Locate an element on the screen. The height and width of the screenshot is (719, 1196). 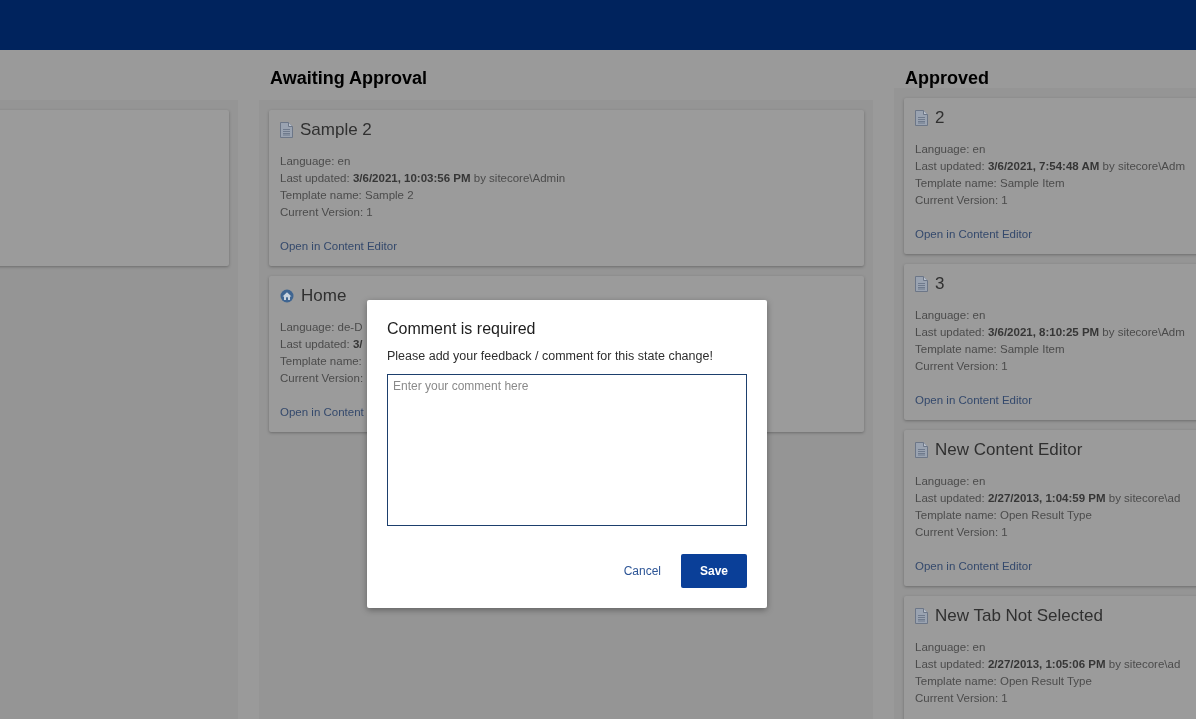
card-title: Home is located at coordinates (324, 296).